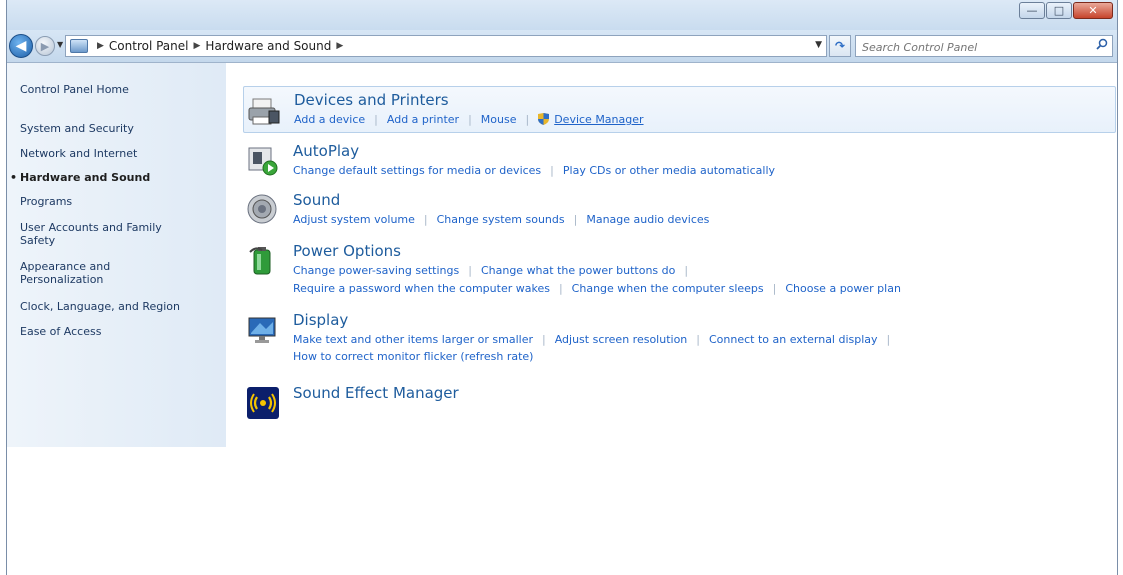  I want to click on minimize-button: —, so click(1032, 10).